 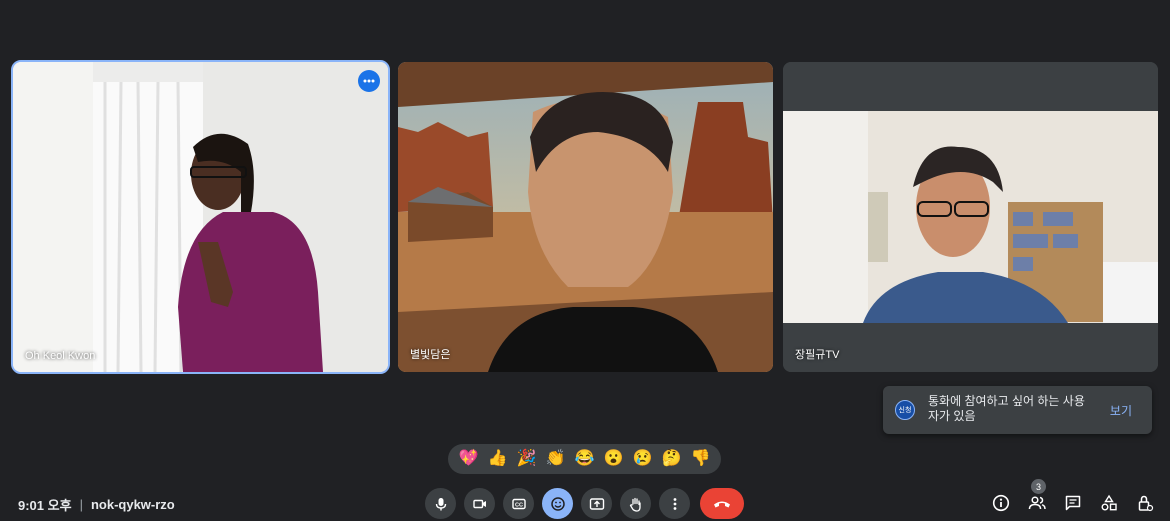 I want to click on more-vertical-icon, so click(x=674, y=503).